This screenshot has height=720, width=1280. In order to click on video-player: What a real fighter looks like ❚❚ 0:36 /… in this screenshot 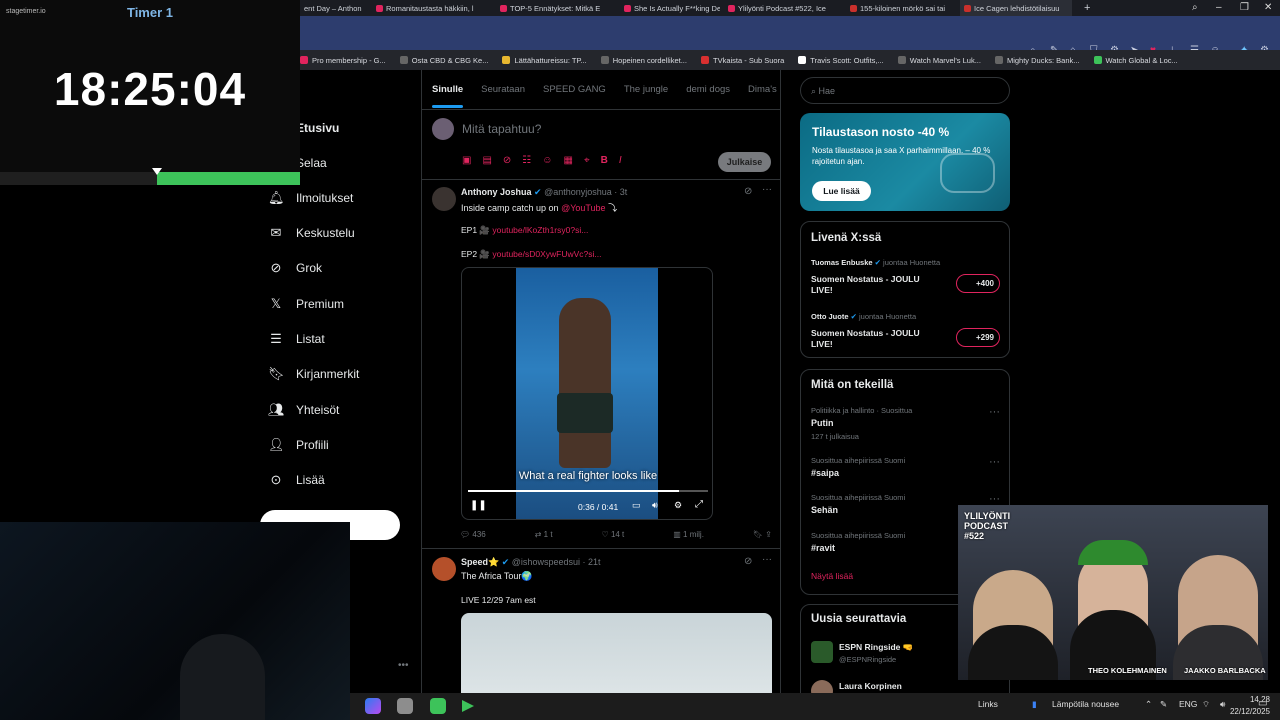, I will do `click(587, 393)`.